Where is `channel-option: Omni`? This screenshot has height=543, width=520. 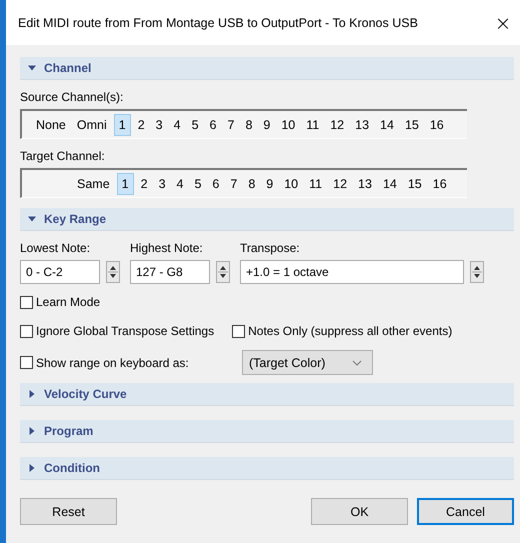 channel-option: Omni is located at coordinates (91, 125).